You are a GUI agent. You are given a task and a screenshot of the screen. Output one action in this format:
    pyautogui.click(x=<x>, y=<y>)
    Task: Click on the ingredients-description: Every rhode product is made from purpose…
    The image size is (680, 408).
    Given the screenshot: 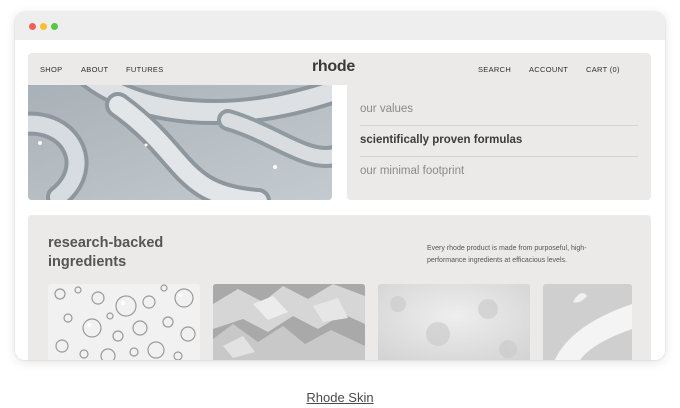 What is the action you would take?
    pyautogui.click(x=507, y=254)
    